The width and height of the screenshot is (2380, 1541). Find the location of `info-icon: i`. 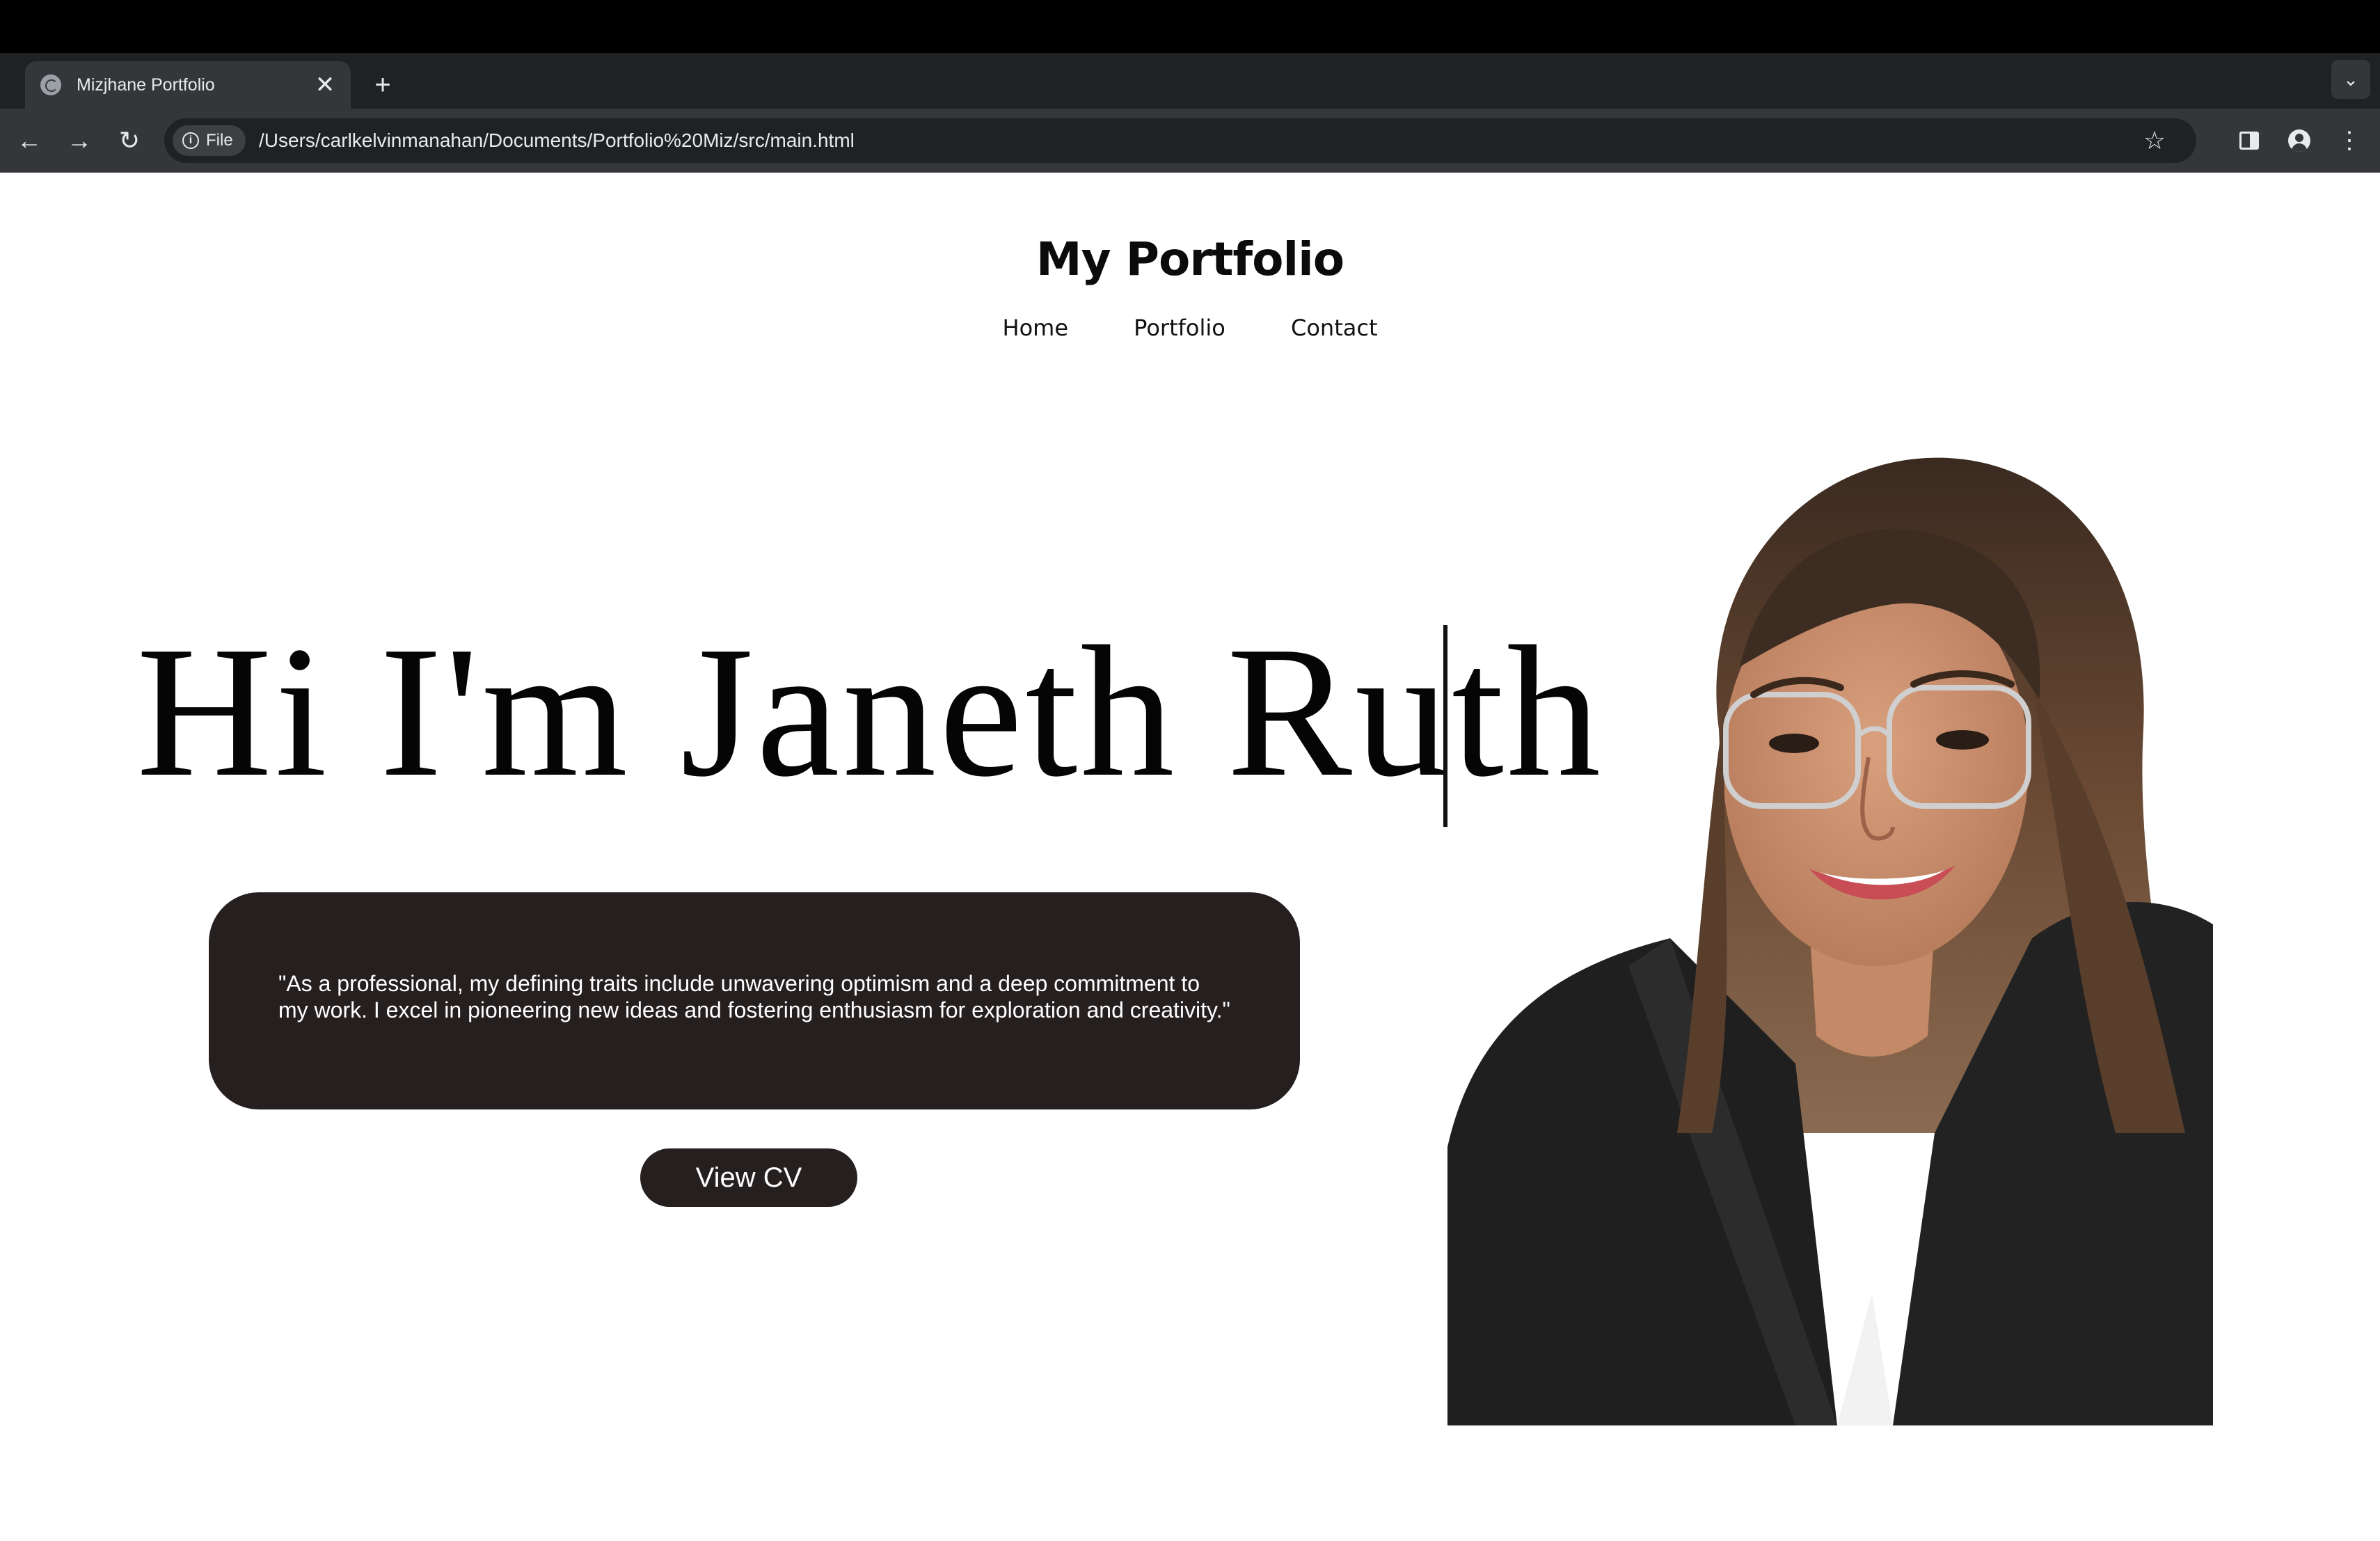

info-icon: i is located at coordinates (190, 140).